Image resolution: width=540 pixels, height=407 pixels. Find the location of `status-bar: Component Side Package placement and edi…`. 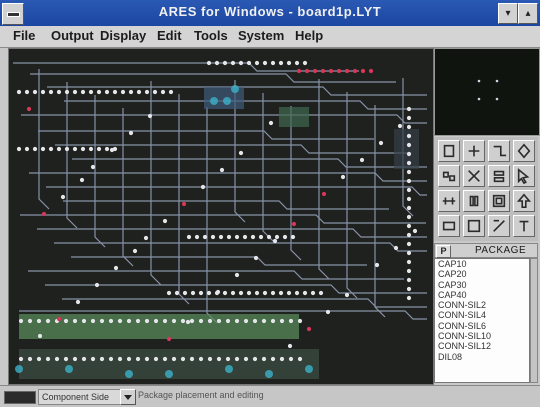

status-bar: Component Side Package placement and edi… is located at coordinates (270, 396).